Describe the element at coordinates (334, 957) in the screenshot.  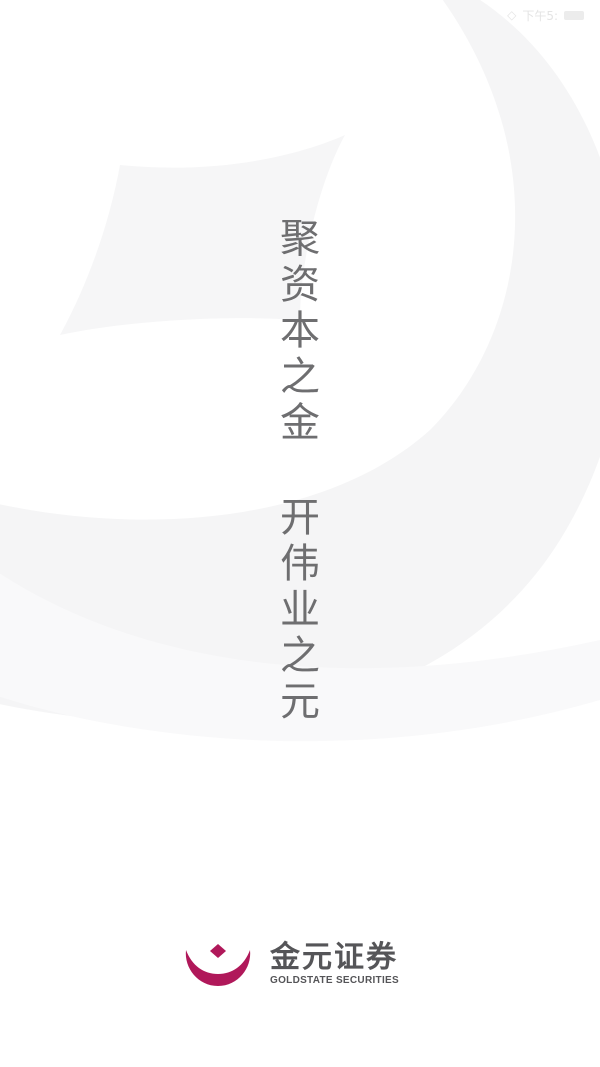
I see `brand-name-cn: 金元证券` at that location.